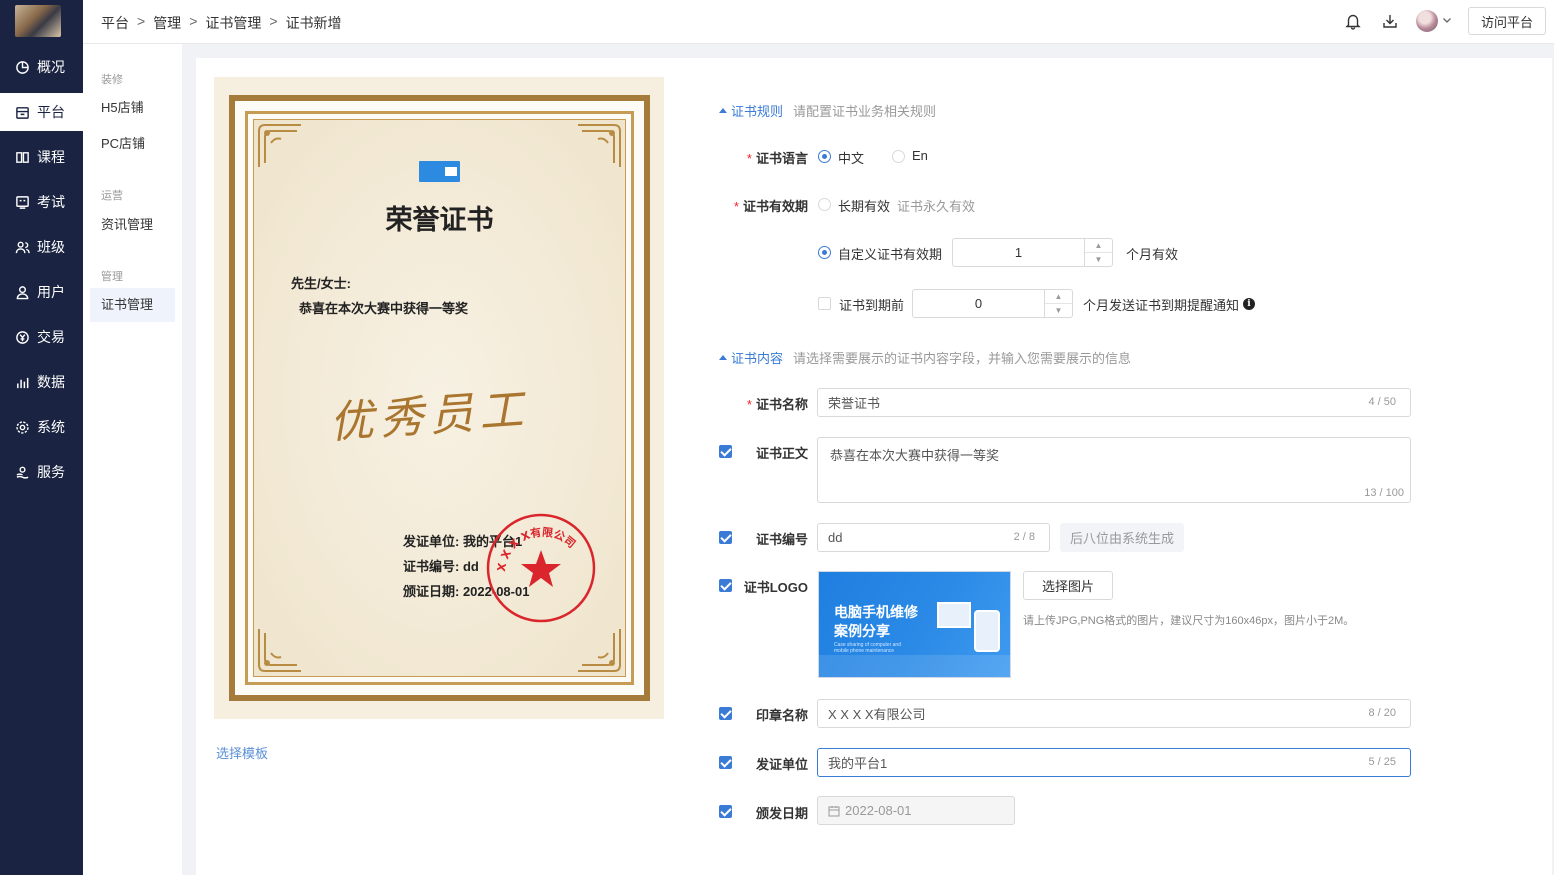 This screenshot has height=875, width=1554. Describe the element at coordinates (781, 813) in the screenshot. I see `issue-date-label: 颁发日期` at that location.